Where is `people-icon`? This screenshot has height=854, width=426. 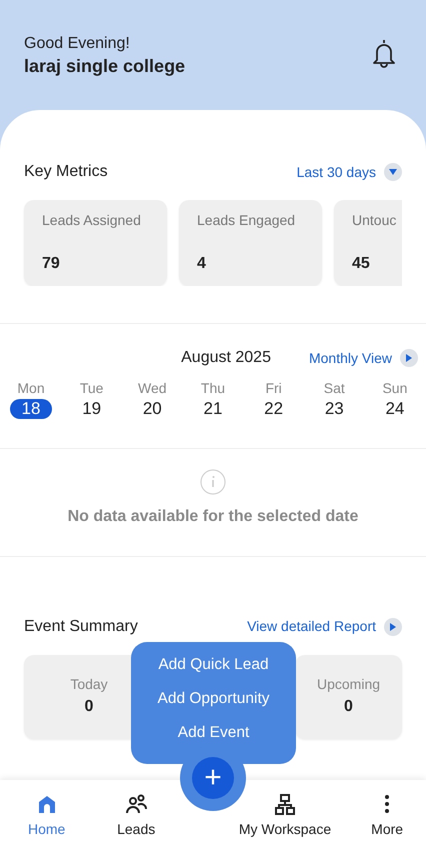
people-icon is located at coordinates (136, 804).